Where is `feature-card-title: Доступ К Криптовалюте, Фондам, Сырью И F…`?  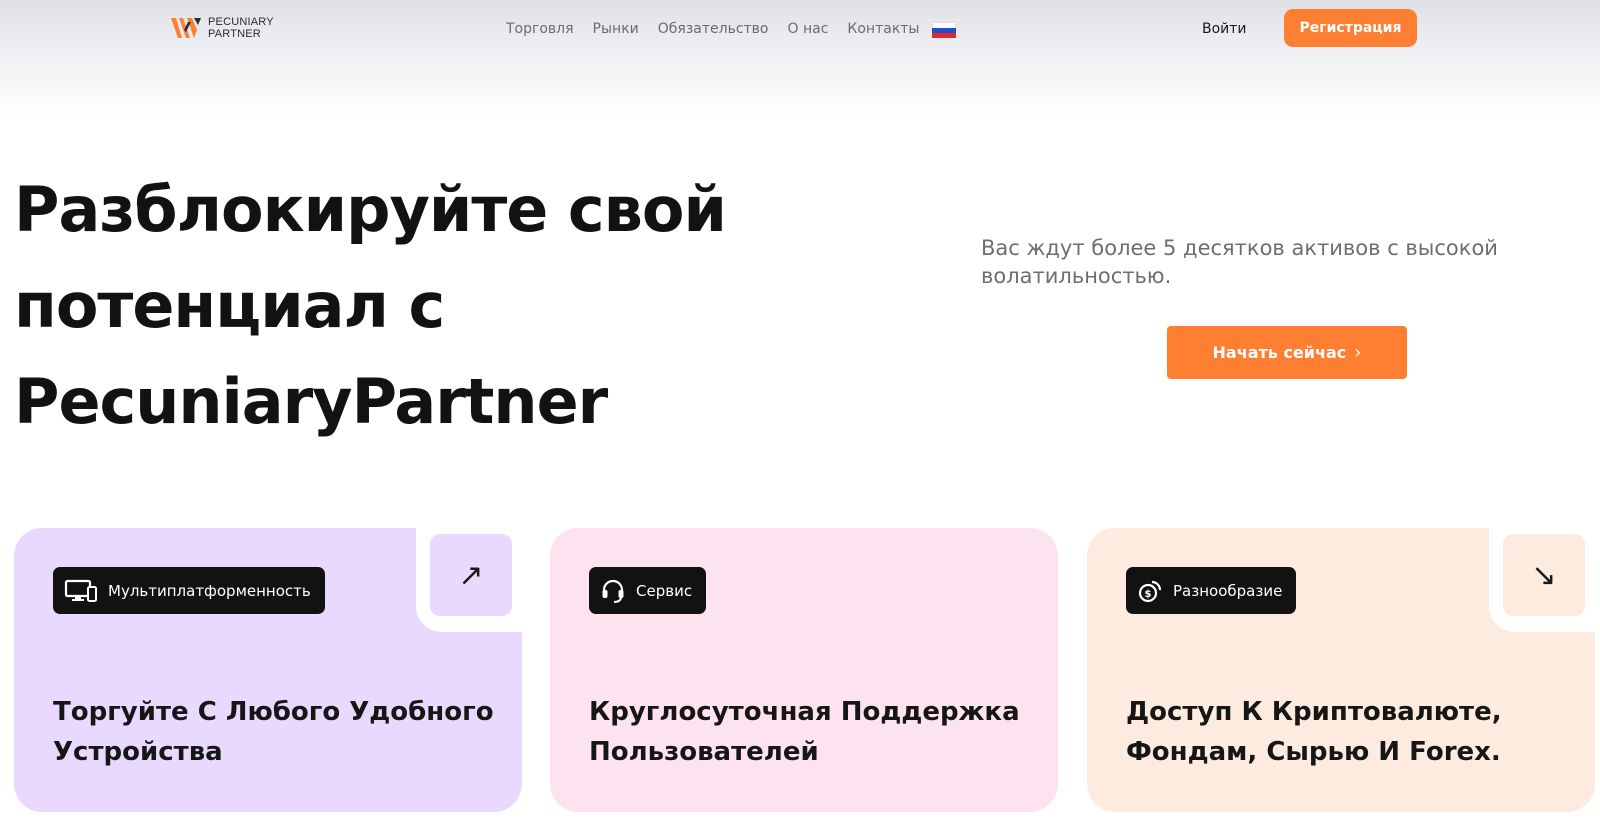
feature-card-title: Доступ К Криптовалюте, Фондам, Сырью И F… is located at coordinates (1314, 732).